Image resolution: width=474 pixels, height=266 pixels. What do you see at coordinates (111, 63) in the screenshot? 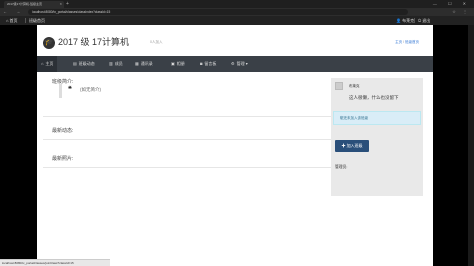
I see `chart-icon: ▥` at bounding box center [111, 63].